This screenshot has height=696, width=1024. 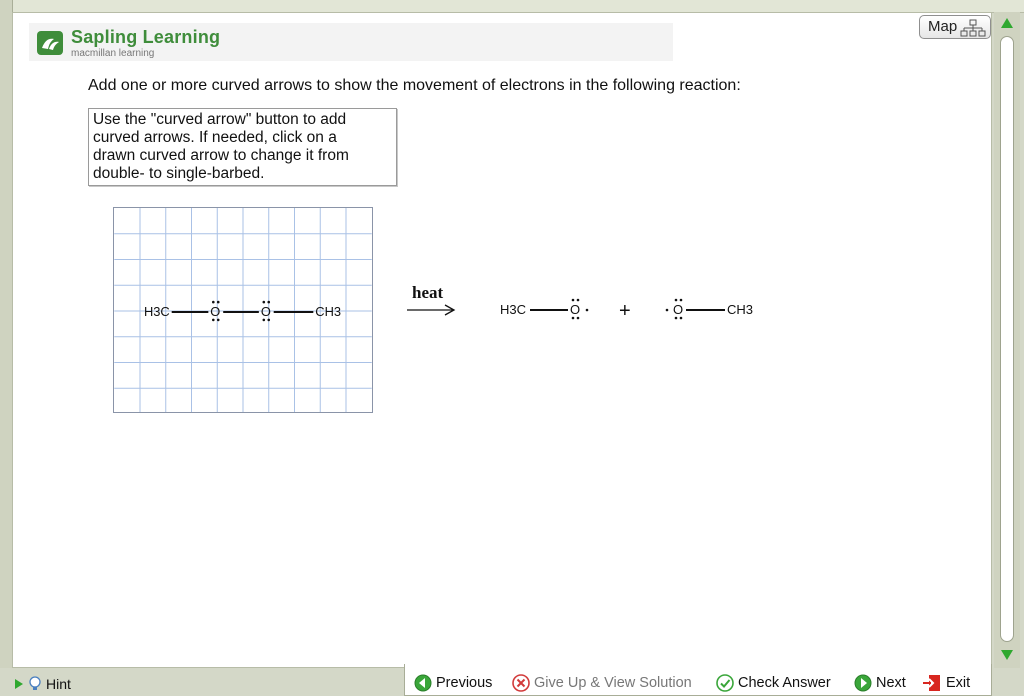 I want to click on vertical-scrollbar, so click(x=1007, y=340).